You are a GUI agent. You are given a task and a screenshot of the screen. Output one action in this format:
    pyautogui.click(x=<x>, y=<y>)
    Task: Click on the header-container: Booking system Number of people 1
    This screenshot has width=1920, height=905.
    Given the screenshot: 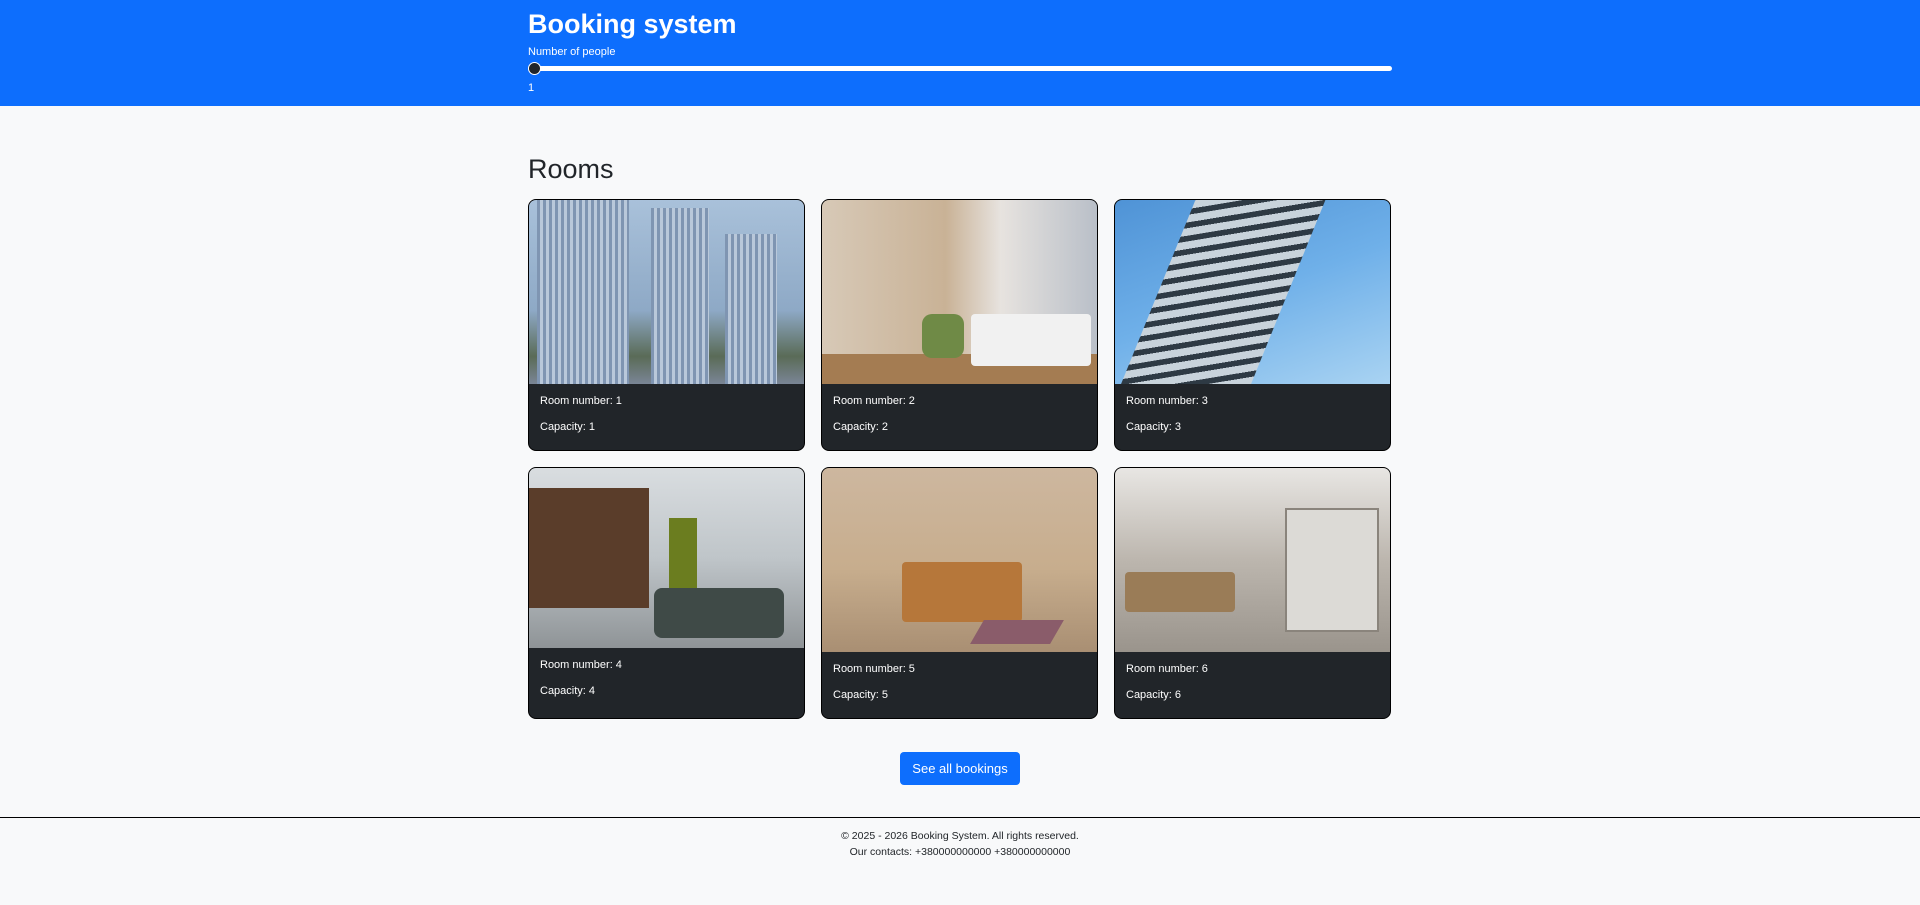 What is the action you would take?
    pyautogui.click(x=960, y=47)
    